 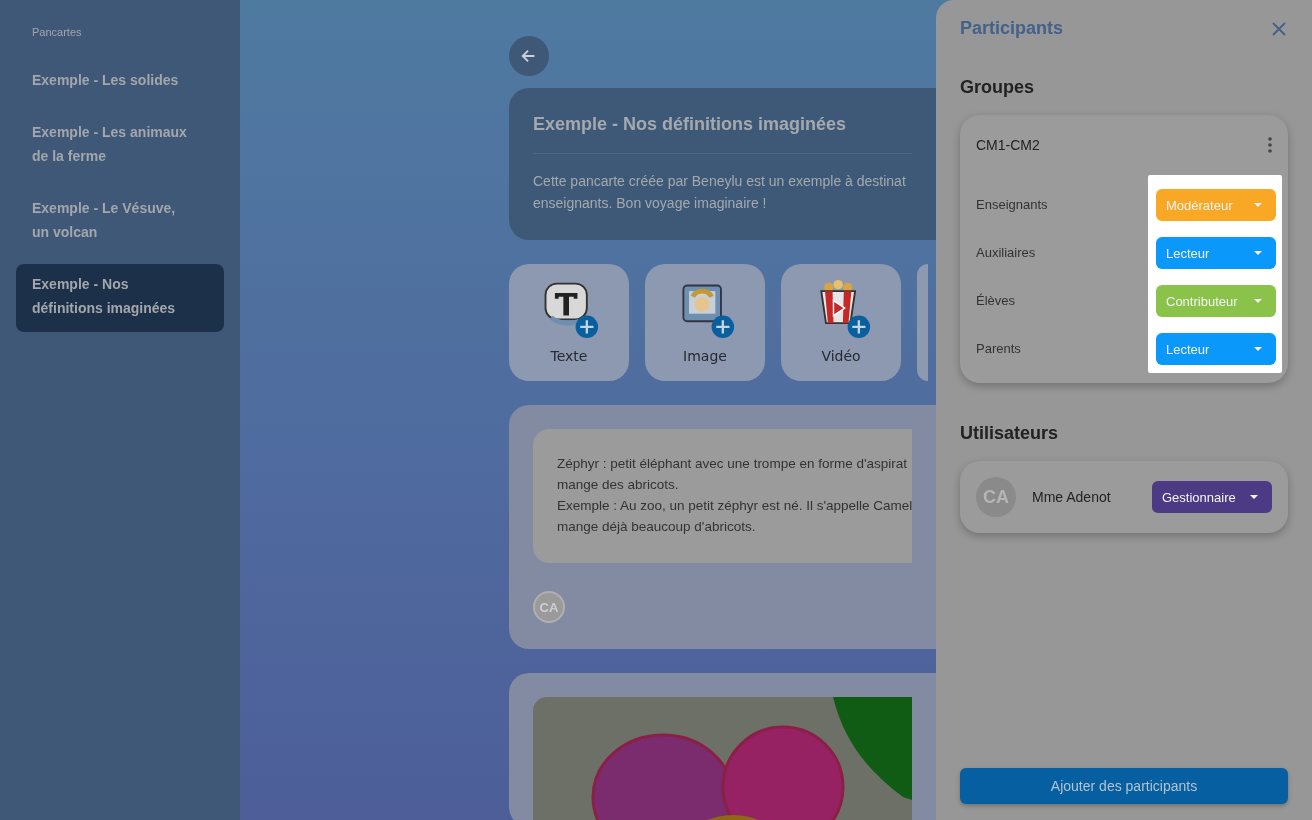 What do you see at coordinates (569, 356) in the screenshot?
I see `tile-label: Texte` at bounding box center [569, 356].